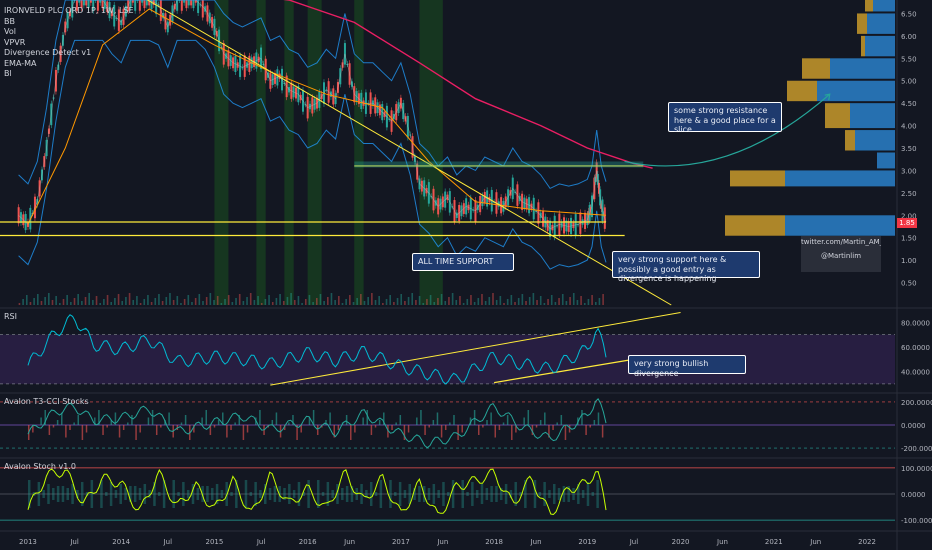  Describe the element at coordinates (774, 542) in the screenshot. I see `x-axis-tick-label: 2021` at that location.